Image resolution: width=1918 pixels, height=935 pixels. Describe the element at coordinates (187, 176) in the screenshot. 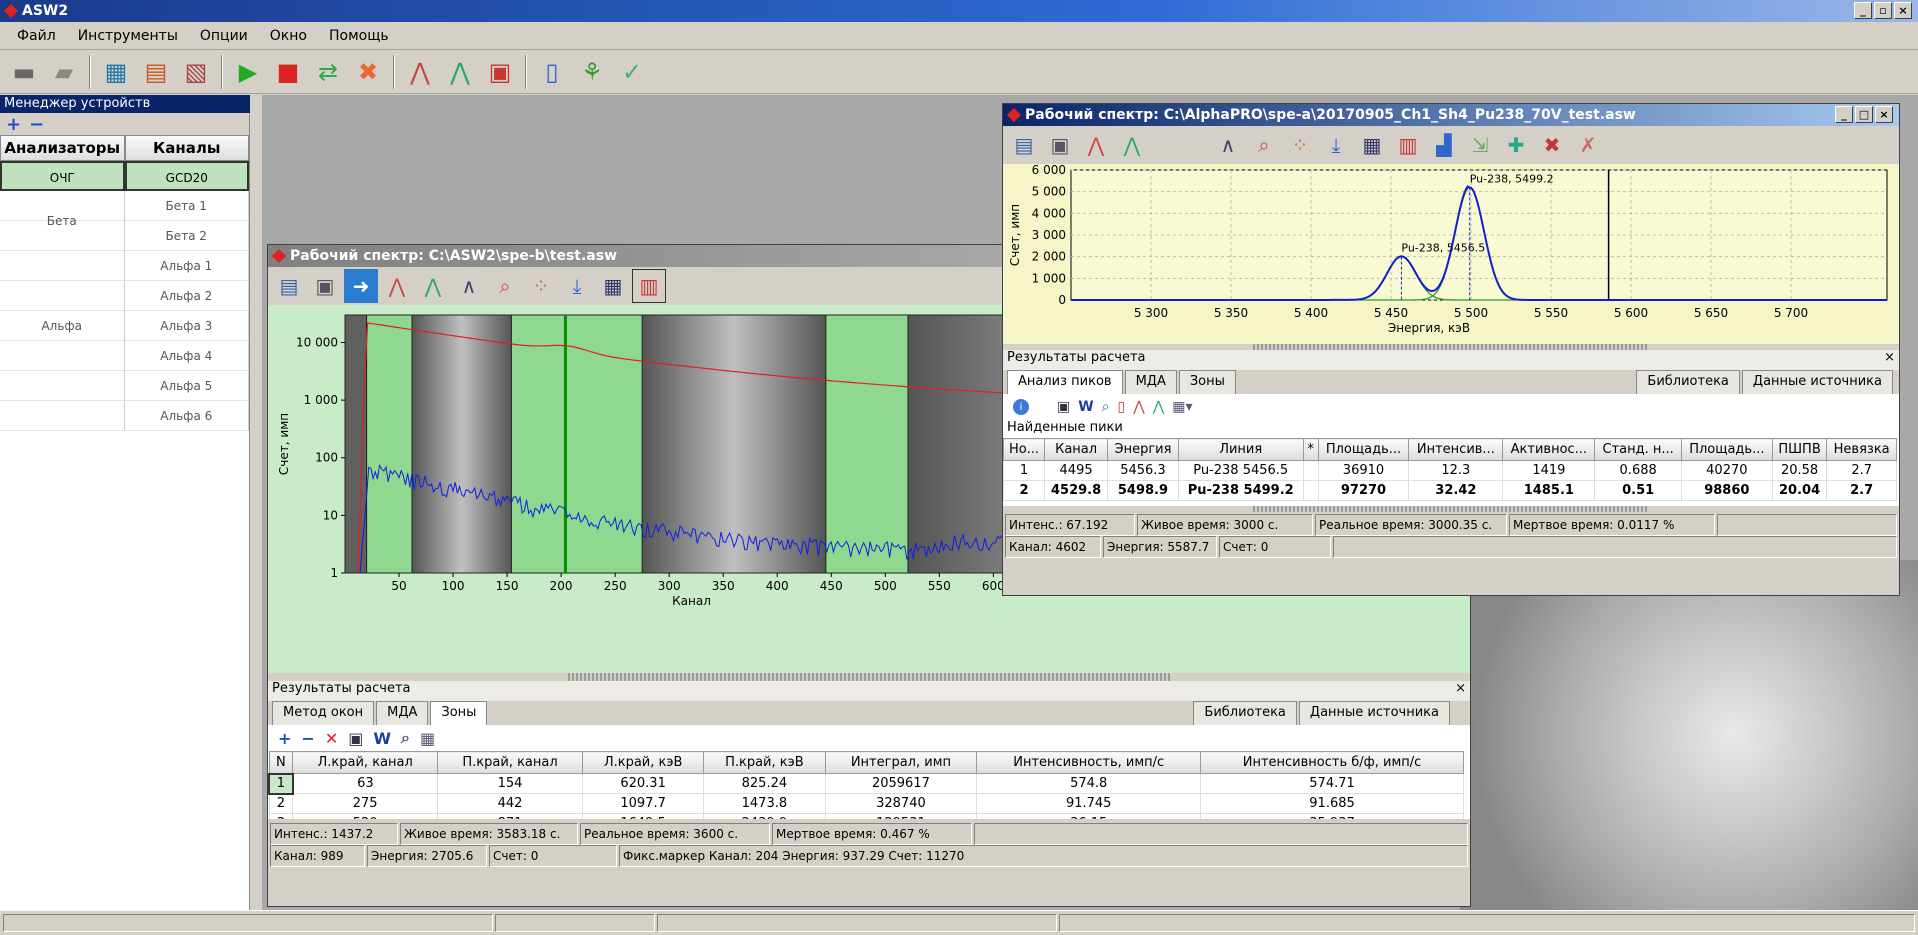

I see `channel-gcd20: GCD20` at that location.